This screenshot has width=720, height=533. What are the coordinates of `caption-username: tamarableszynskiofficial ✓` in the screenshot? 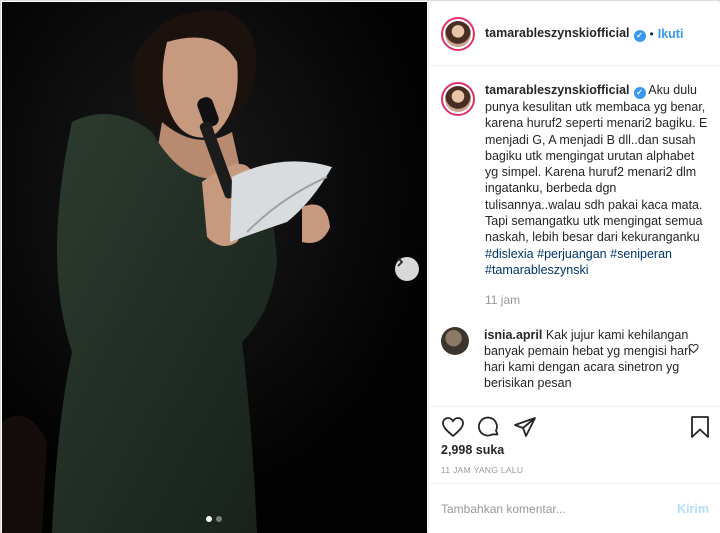 It's located at (565, 91).